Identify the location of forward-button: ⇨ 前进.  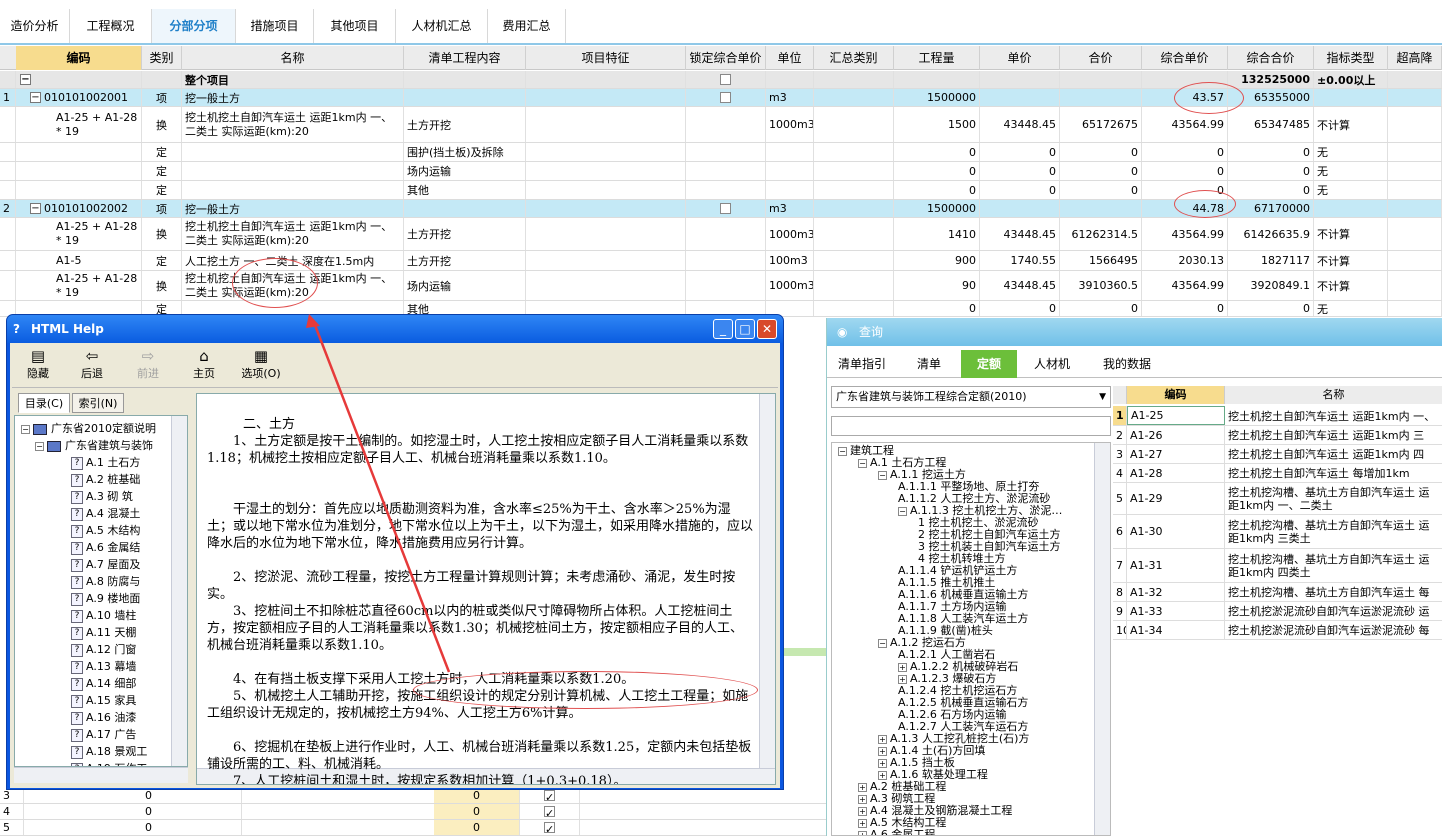
(148, 364).